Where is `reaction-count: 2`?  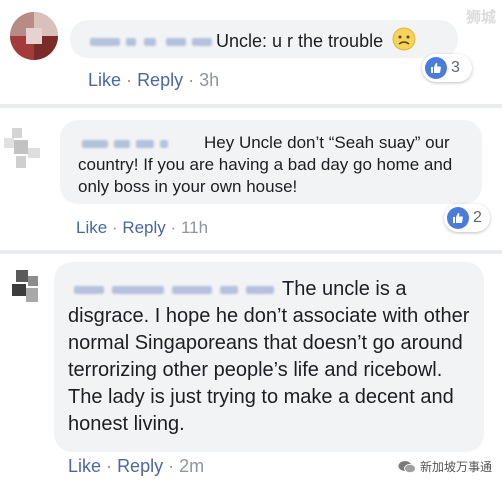
reaction-count: 2 is located at coordinates (467, 218).